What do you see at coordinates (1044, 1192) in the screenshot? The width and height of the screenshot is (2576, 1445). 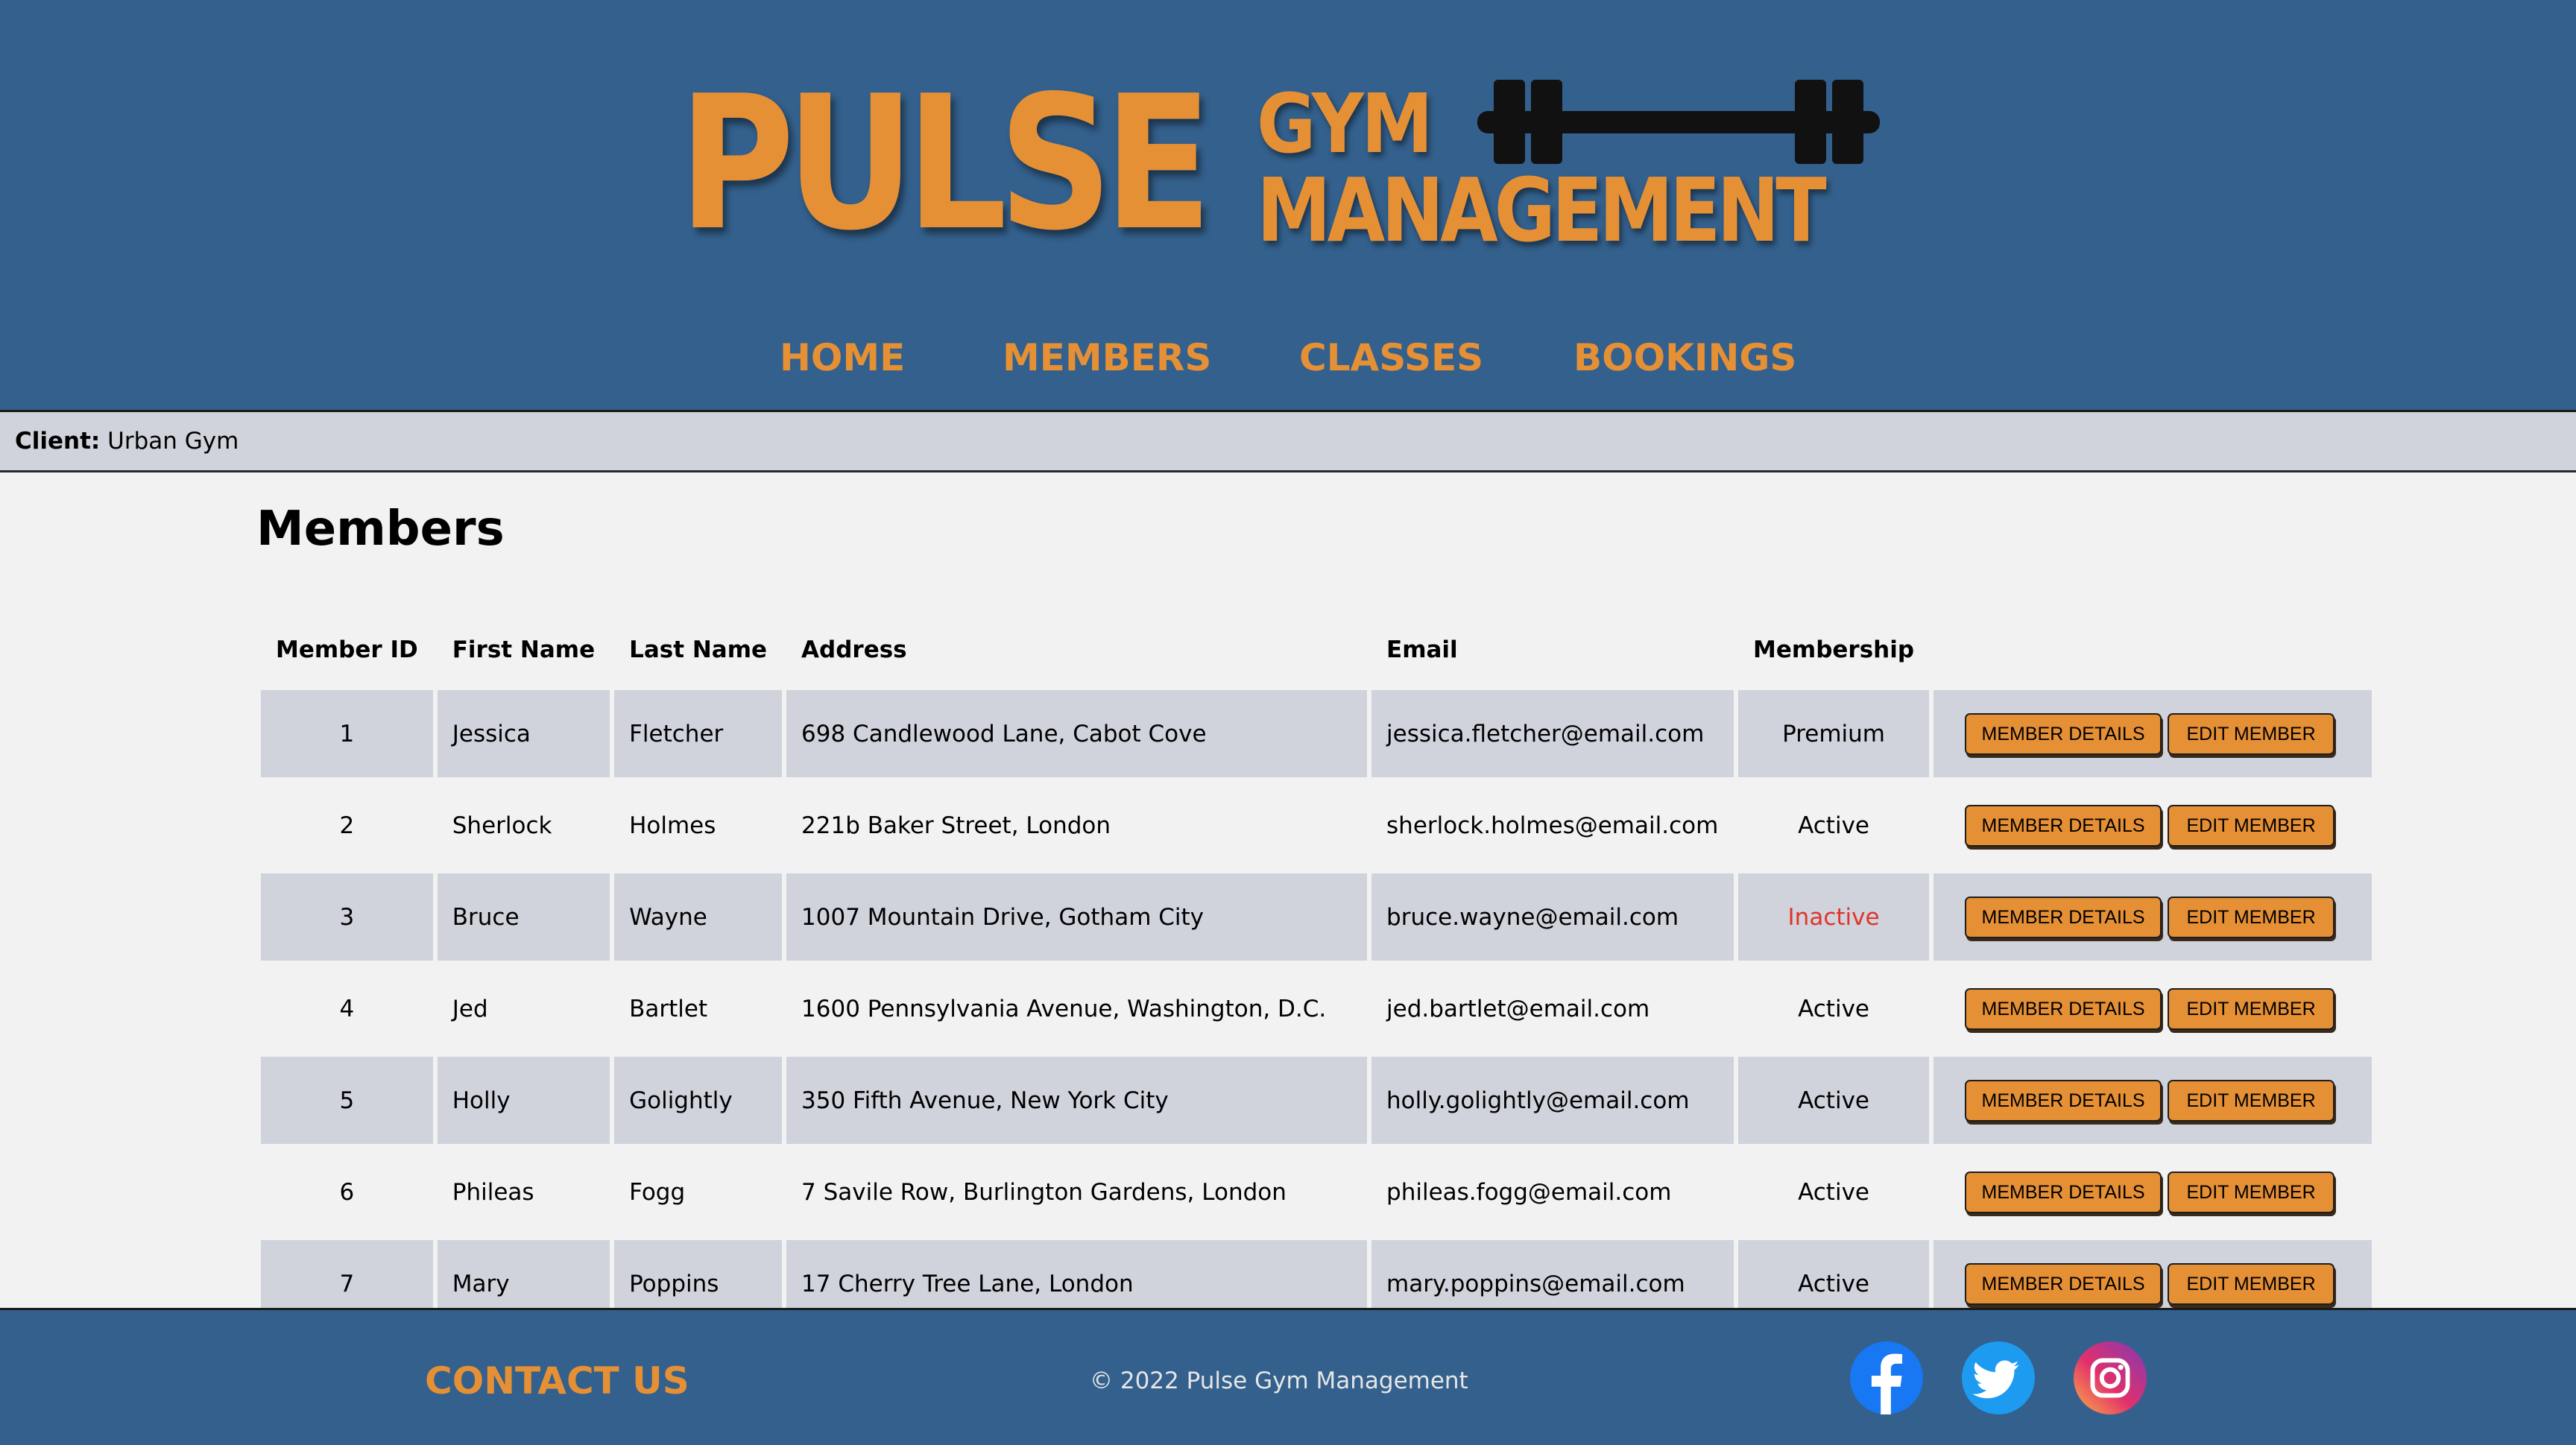 I see `address: 7 Savile Row, Burlington Gardens, London` at bounding box center [1044, 1192].